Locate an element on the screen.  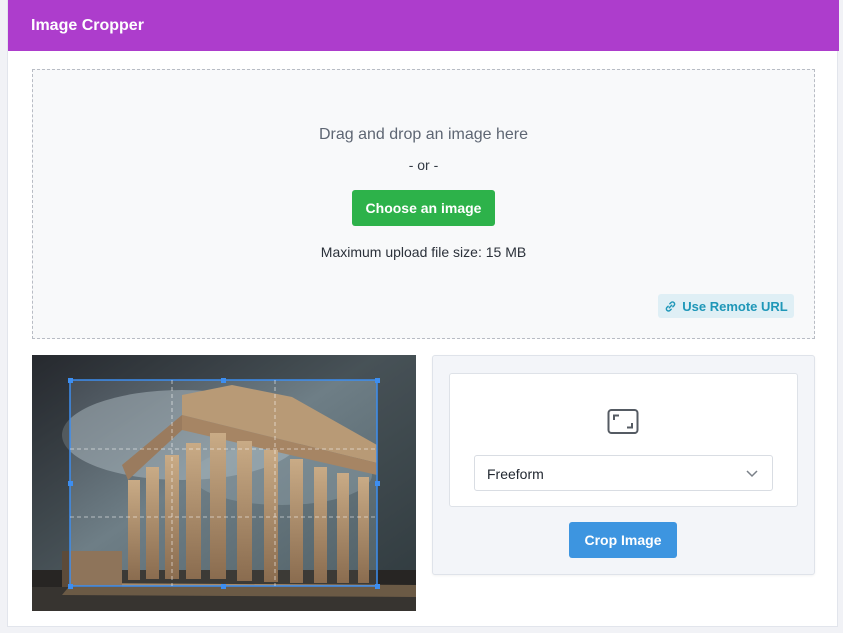
use-remote-url-button: Use Remote URL is located at coordinates (726, 306).